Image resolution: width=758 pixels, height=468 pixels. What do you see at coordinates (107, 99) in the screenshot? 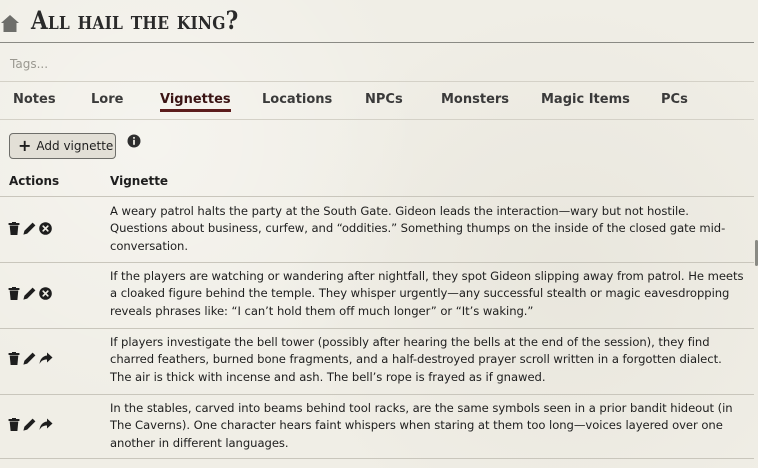
I see `tab-lore: Lore` at bounding box center [107, 99].